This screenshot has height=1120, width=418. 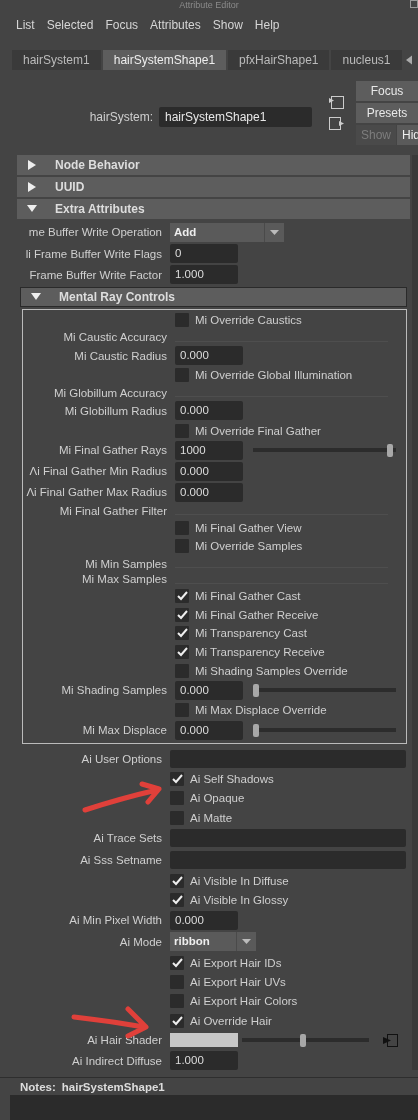 What do you see at coordinates (164, 60) in the screenshot?
I see `tab: hairSystemShape1` at bounding box center [164, 60].